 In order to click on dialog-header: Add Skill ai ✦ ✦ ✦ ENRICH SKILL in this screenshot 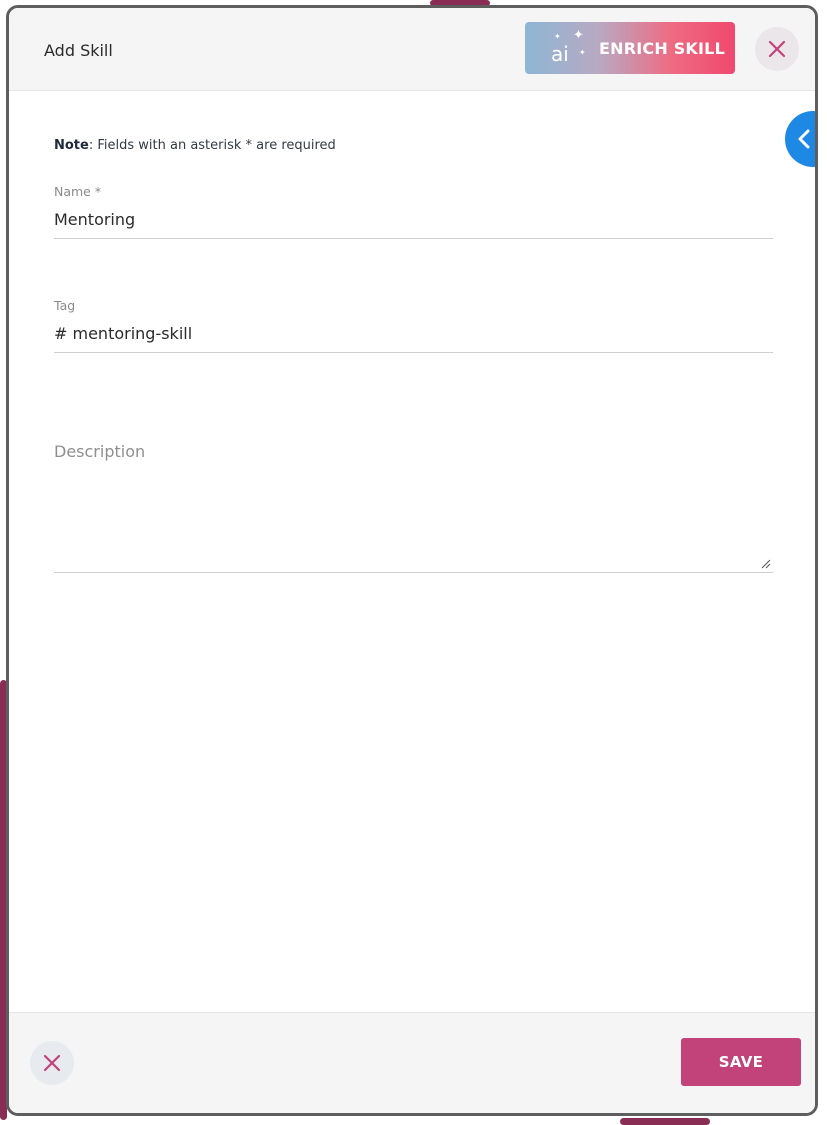, I will do `click(412, 49)`.